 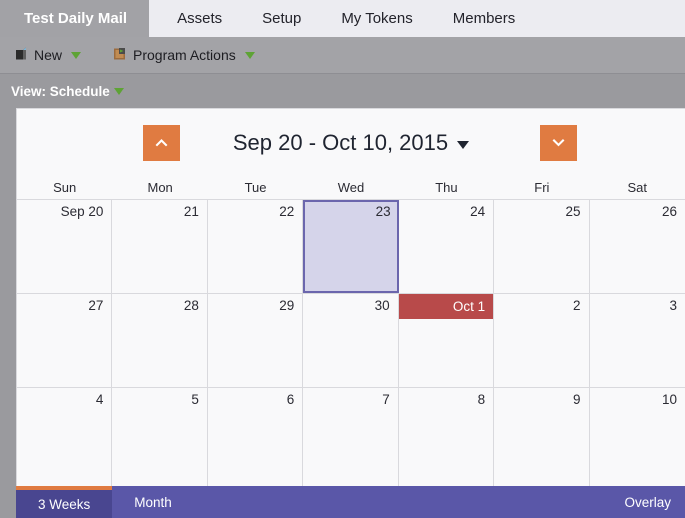 What do you see at coordinates (160, 246) in the screenshot?
I see `day-cell: 21` at bounding box center [160, 246].